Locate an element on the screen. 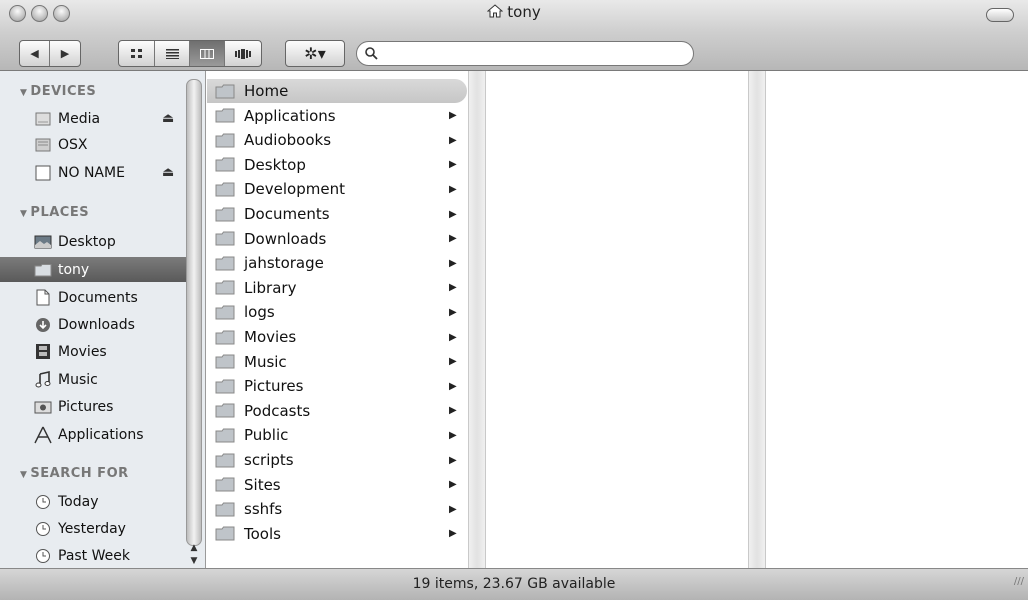 This screenshot has width=1028, height=600. folder-row: Movies ▶ is located at coordinates (337, 337).